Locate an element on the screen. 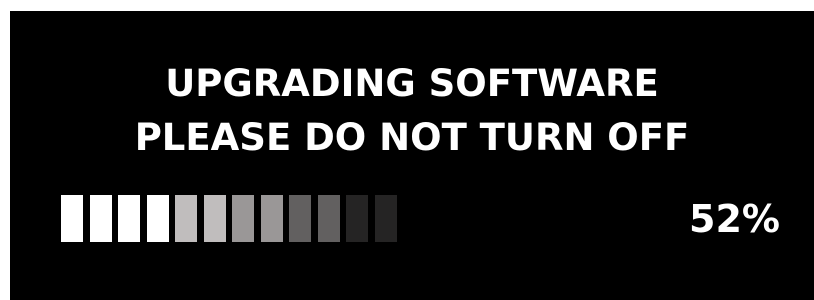  progress-bar is located at coordinates (236, 218).